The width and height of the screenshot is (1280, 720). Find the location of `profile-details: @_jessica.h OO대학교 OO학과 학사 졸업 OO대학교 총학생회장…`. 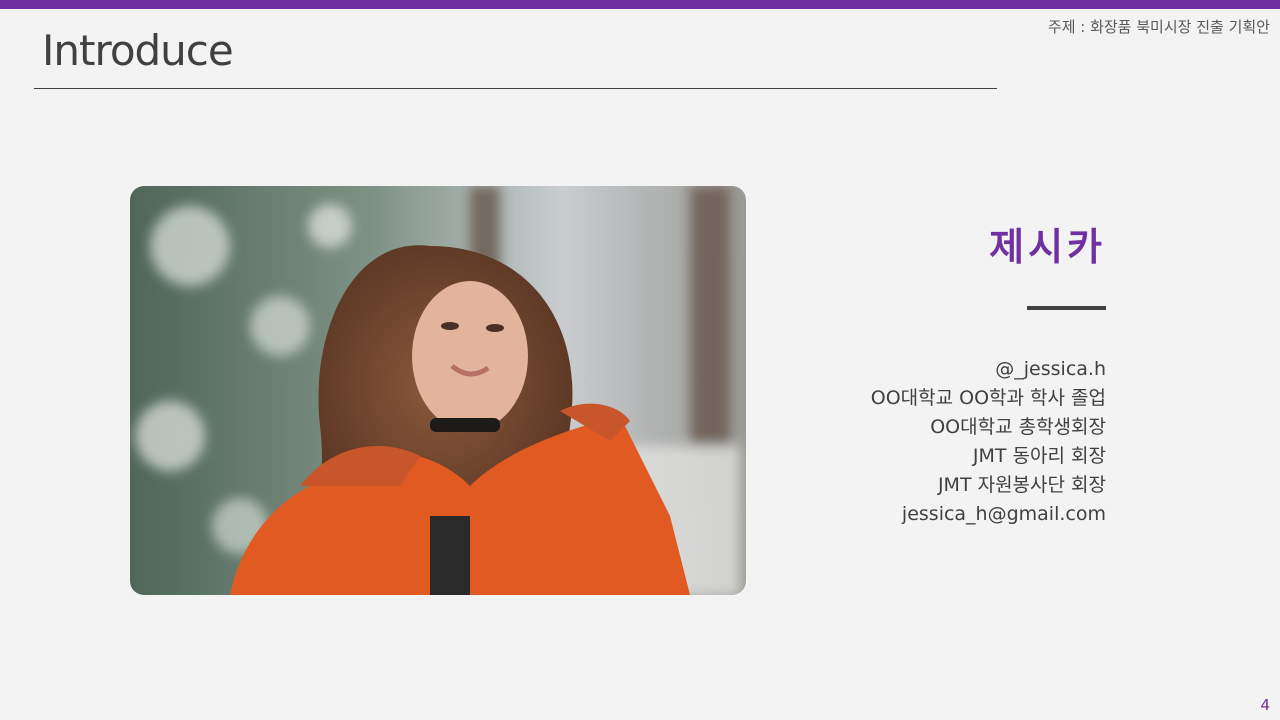

profile-details: @_jessica.h OO대학교 OO학과 학사 졸업 OO대학교 총학생회장… is located at coordinates (988, 442).